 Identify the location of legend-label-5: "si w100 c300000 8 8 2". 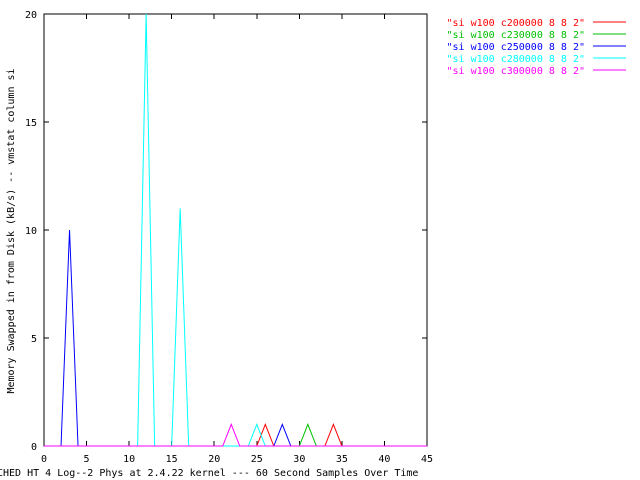
(516, 71).